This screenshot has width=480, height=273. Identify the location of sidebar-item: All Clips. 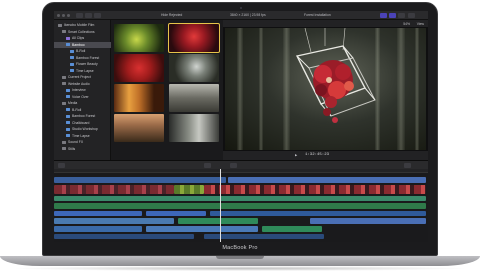
(82, 38).